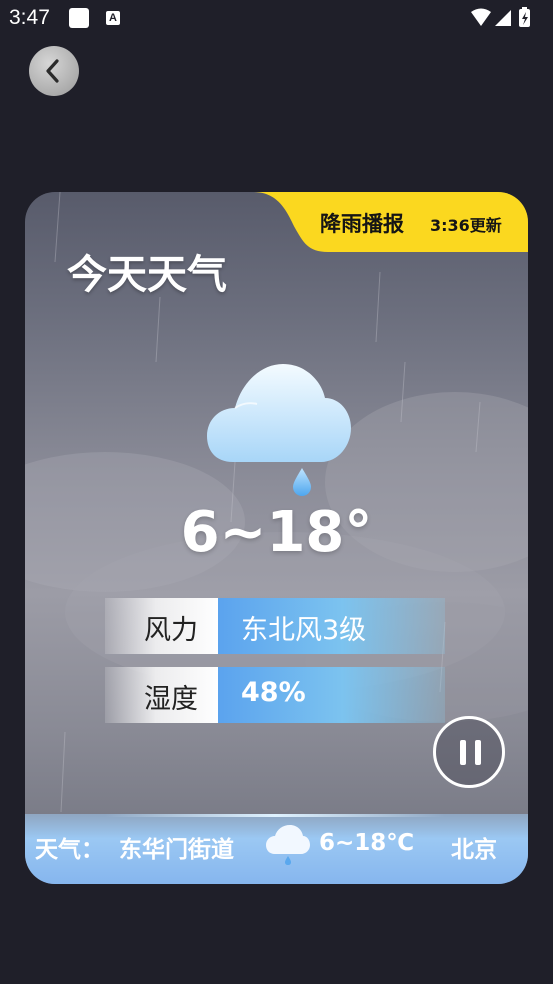 The width and height of the screenshot is (553, 984). I want to click on wind-row: 风力 东北风3级, so click(275, 626).